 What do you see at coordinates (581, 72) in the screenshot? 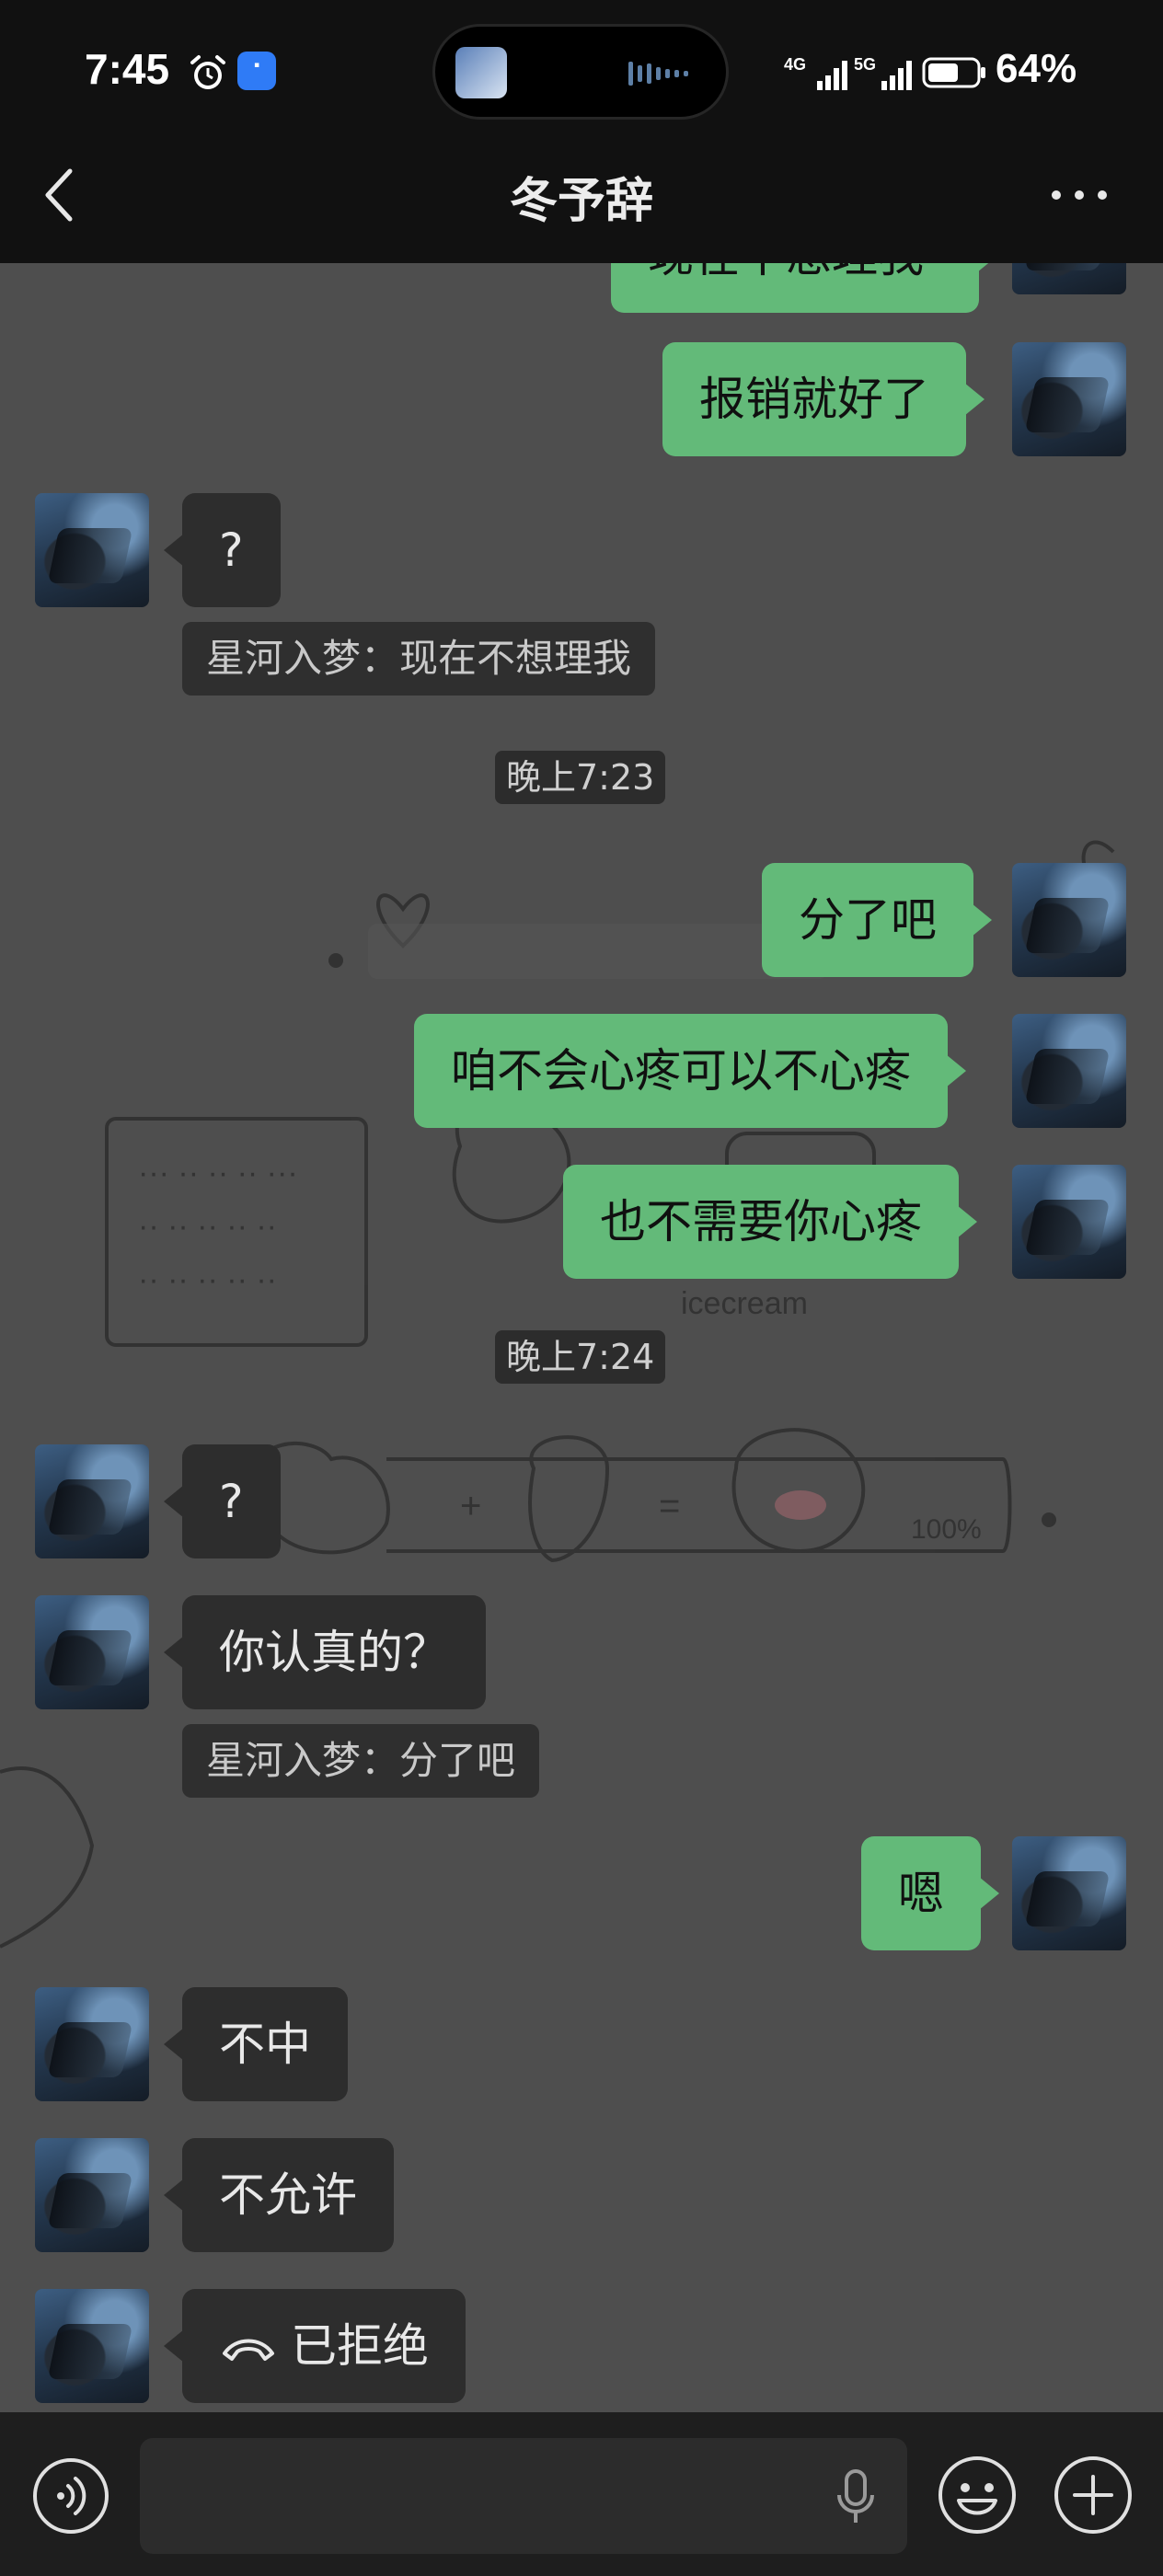
I see `dynamic-island` at bounding box center [581, 72].